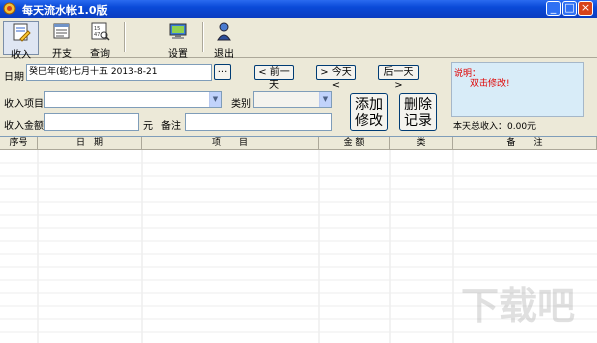 Image resolution: width=597 pixels, height=343 pixels. I want to click on minimize-button: _, so click(553, 8).